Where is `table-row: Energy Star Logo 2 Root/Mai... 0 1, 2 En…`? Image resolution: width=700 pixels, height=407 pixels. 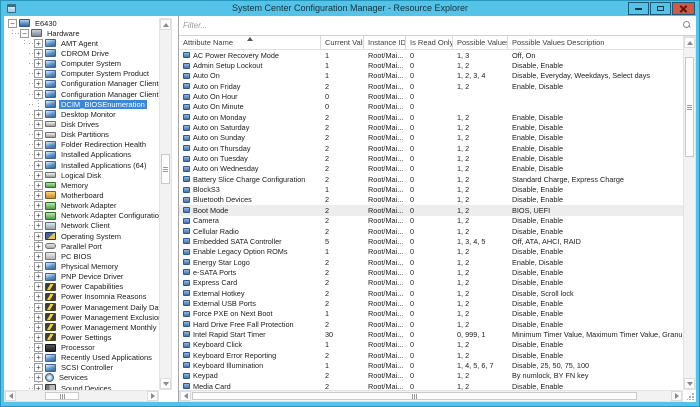 table-row: Energy Star Logo 2 Root/Mai... 0 1, 2 En… is located at coordinates (431, 262).